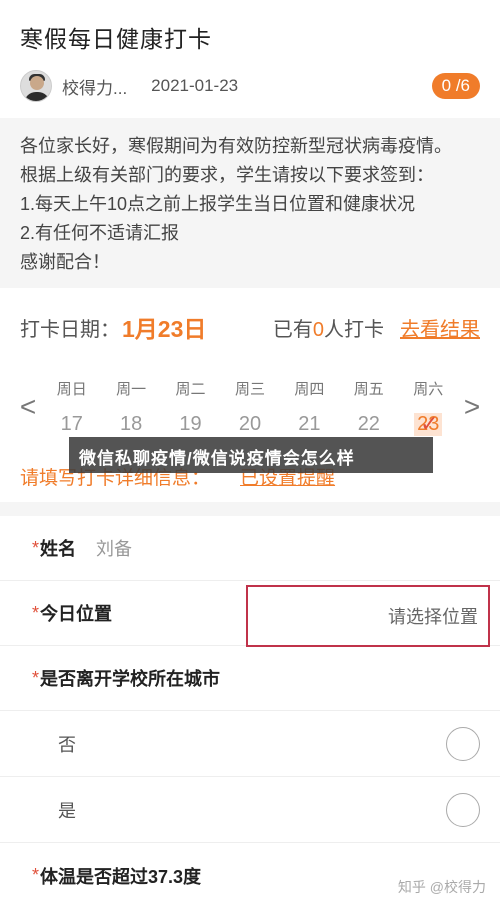  What do you see at coordinates (236, 146) in the screenshot?
I see `notice-line: 各位家长好，寒假期间为有效防控新型冠状病毒疫情。` at bounding box center [236, 146].